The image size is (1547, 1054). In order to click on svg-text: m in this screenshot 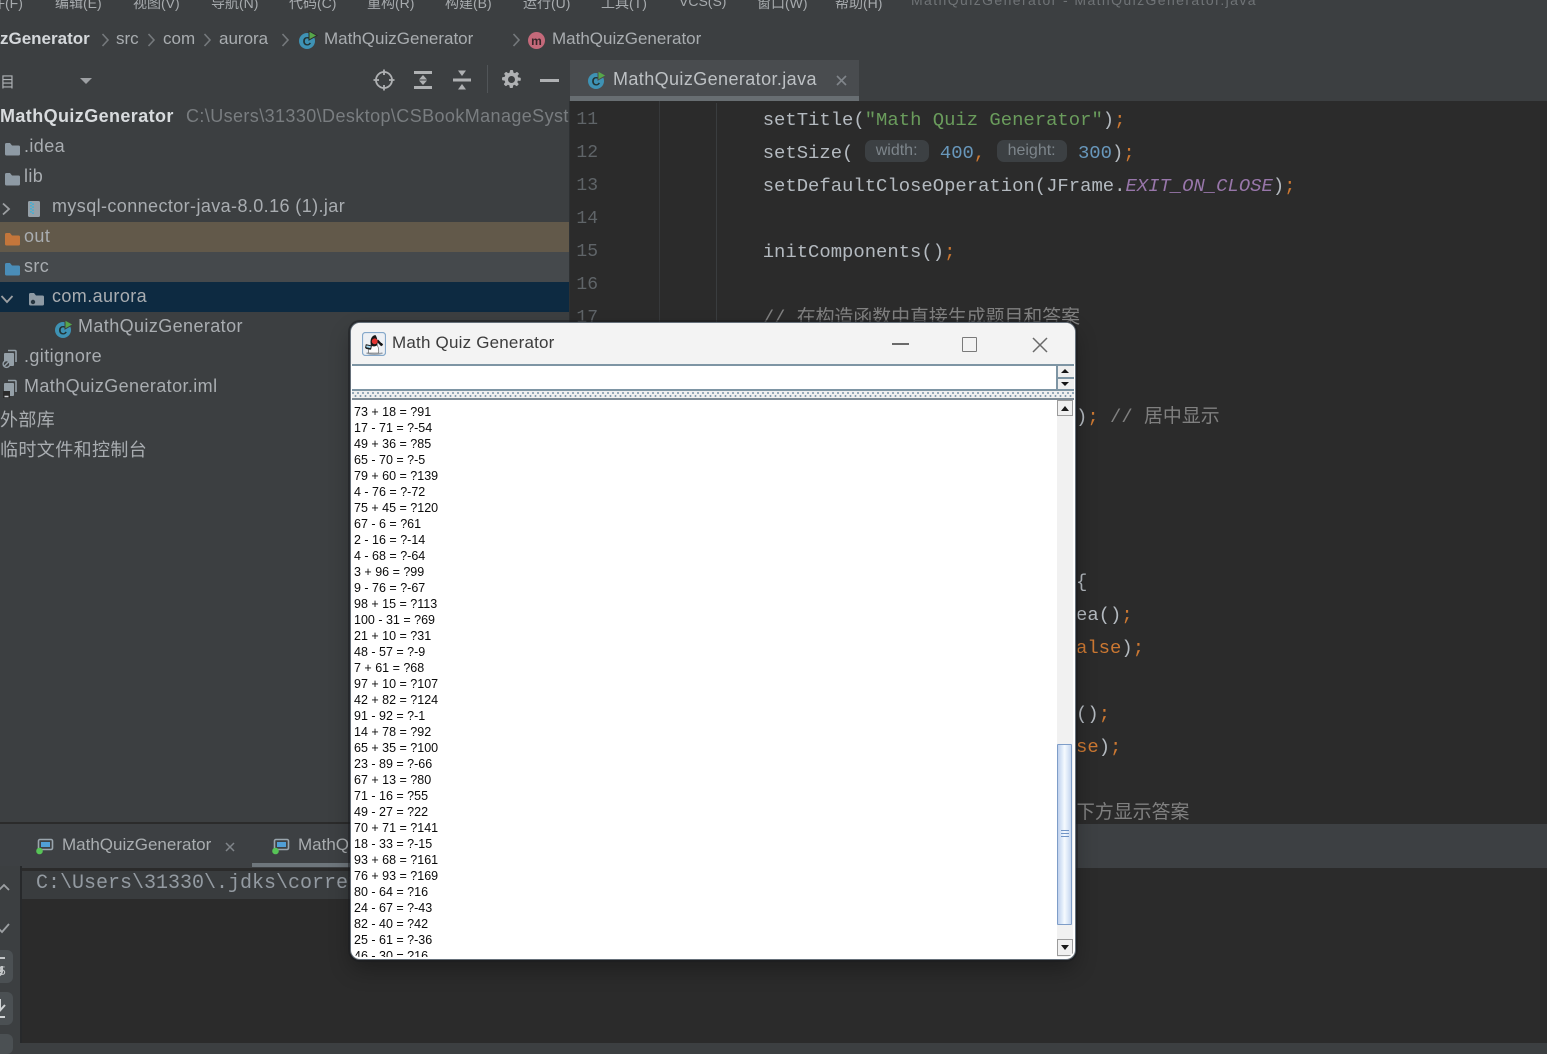, I will do `click(536, 41)`.